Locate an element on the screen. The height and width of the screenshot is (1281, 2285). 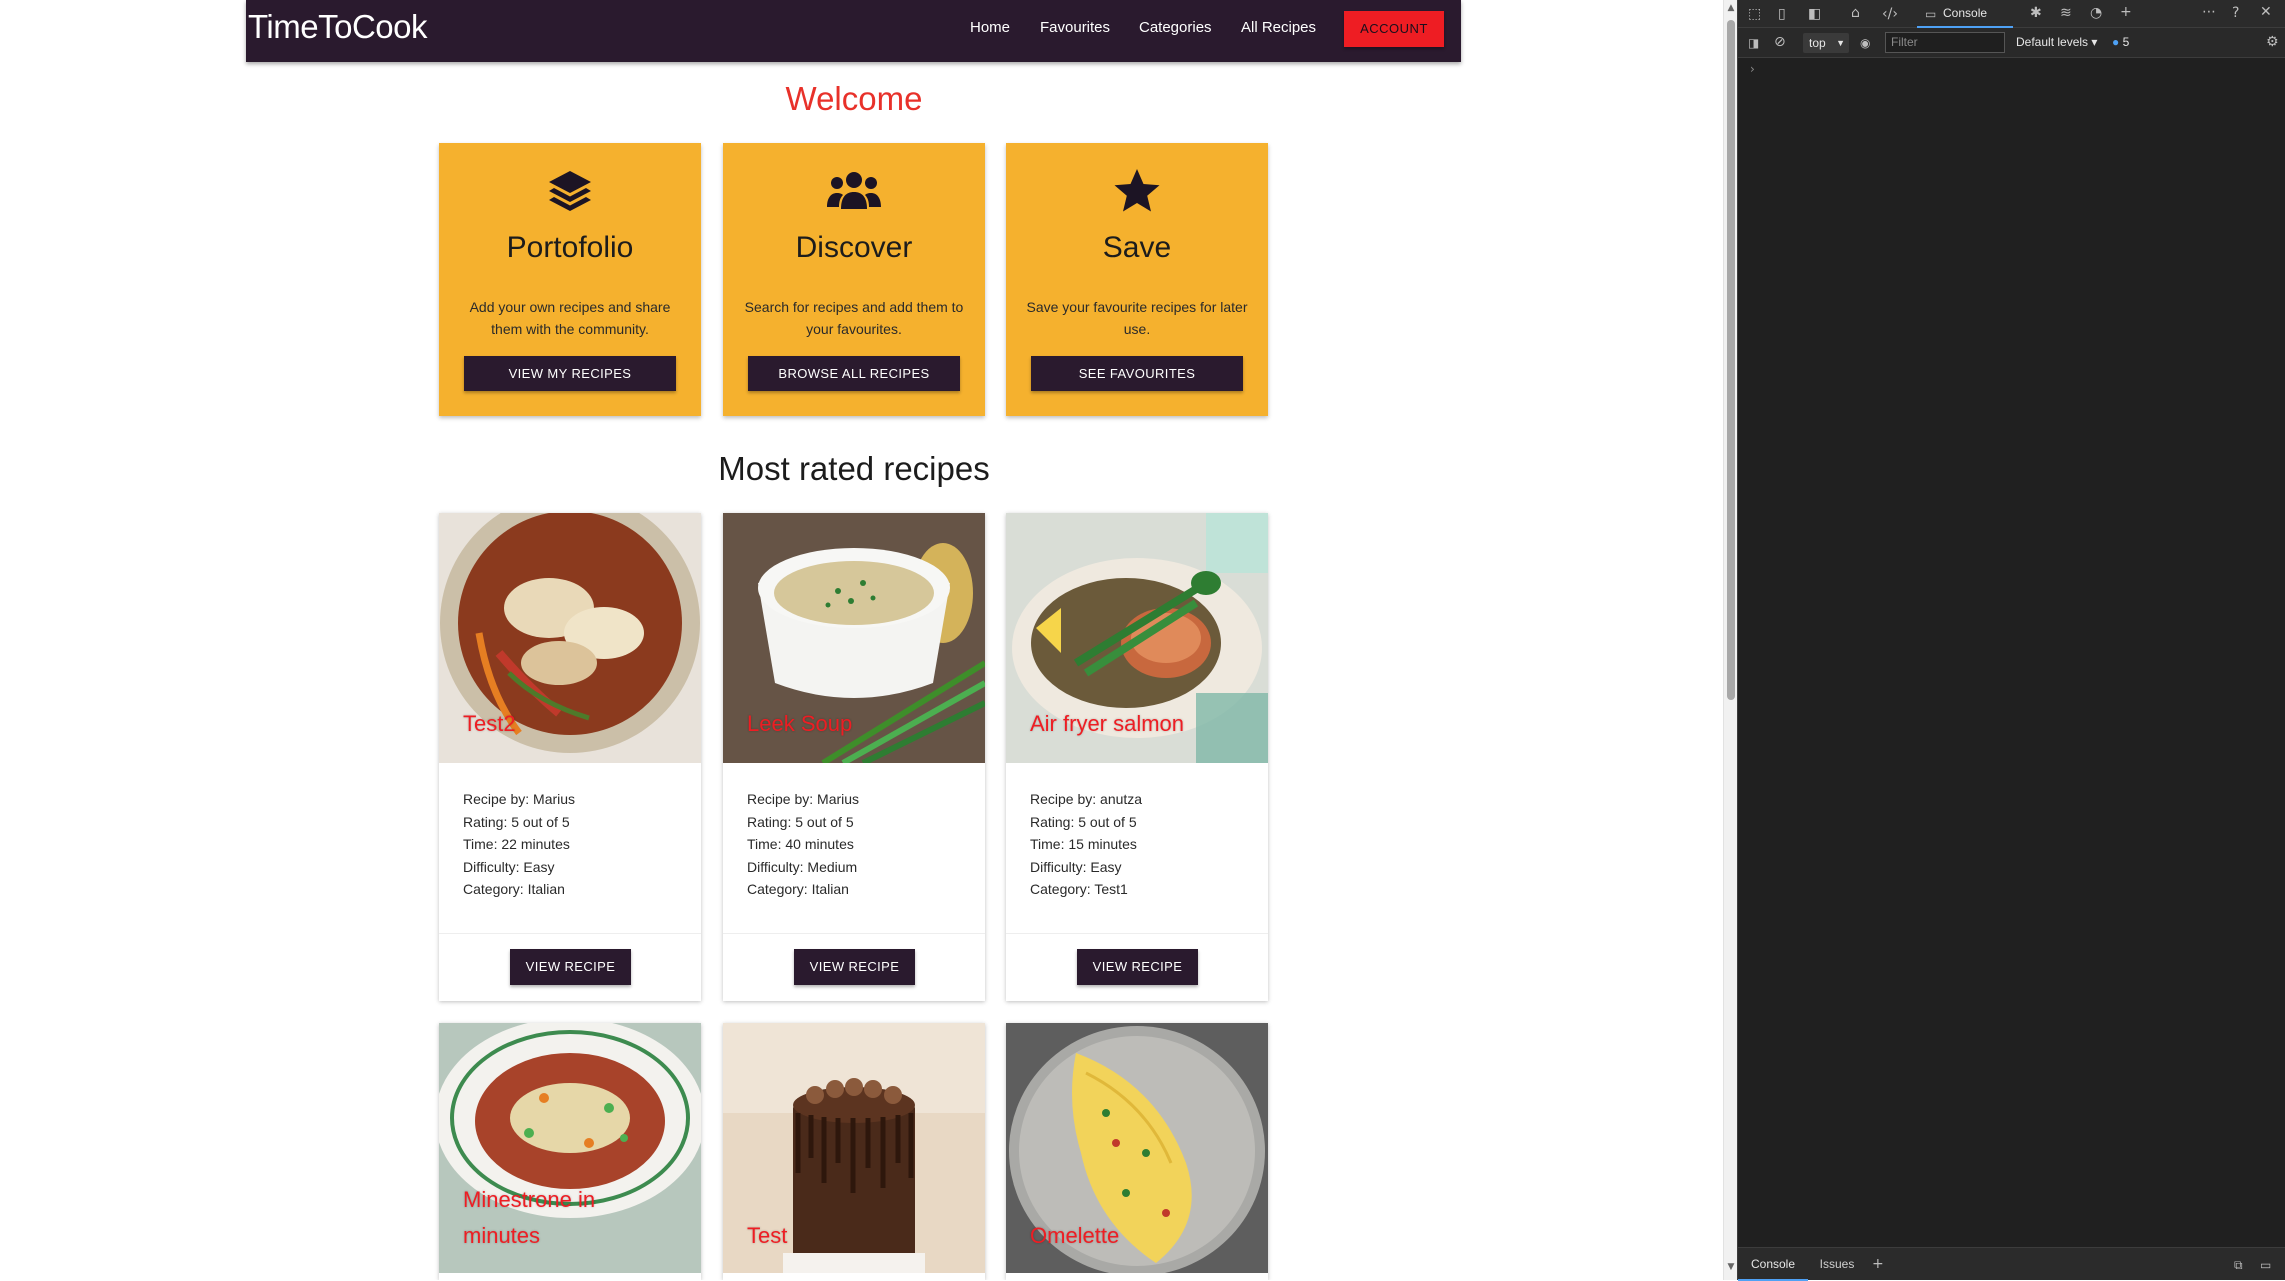
recipe-title: Test is located at coordinates (767, 1235).